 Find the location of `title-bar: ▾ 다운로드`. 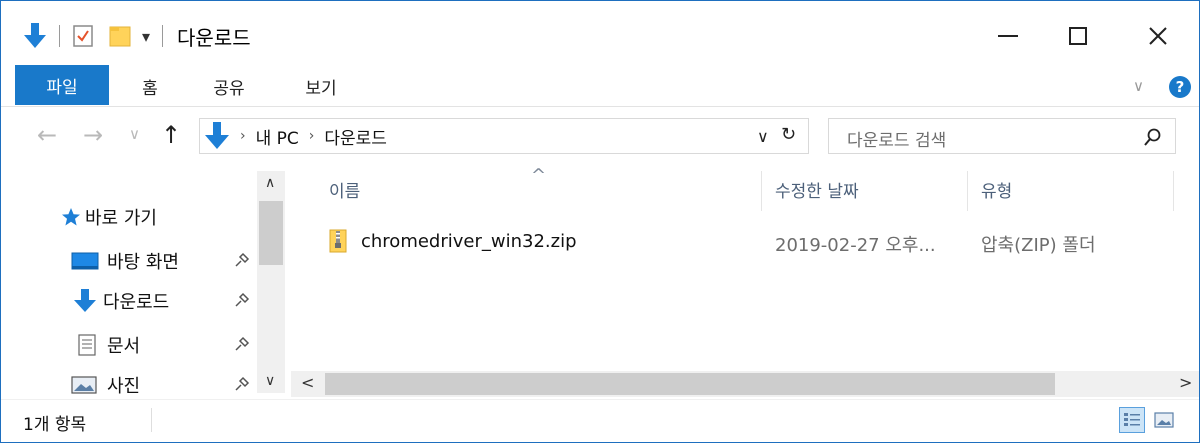

title-bar: ▾ 다운로드 is located at coordinates (600, 32).